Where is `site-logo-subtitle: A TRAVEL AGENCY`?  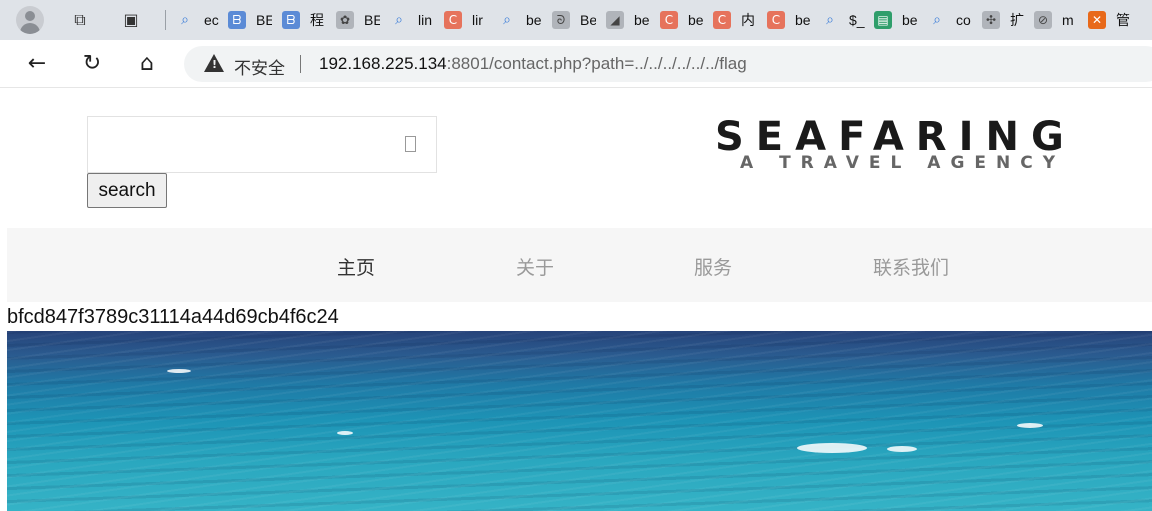 site-logo-subtitle: A TRAVEL AGENCY is located at coordinates (903, 163).